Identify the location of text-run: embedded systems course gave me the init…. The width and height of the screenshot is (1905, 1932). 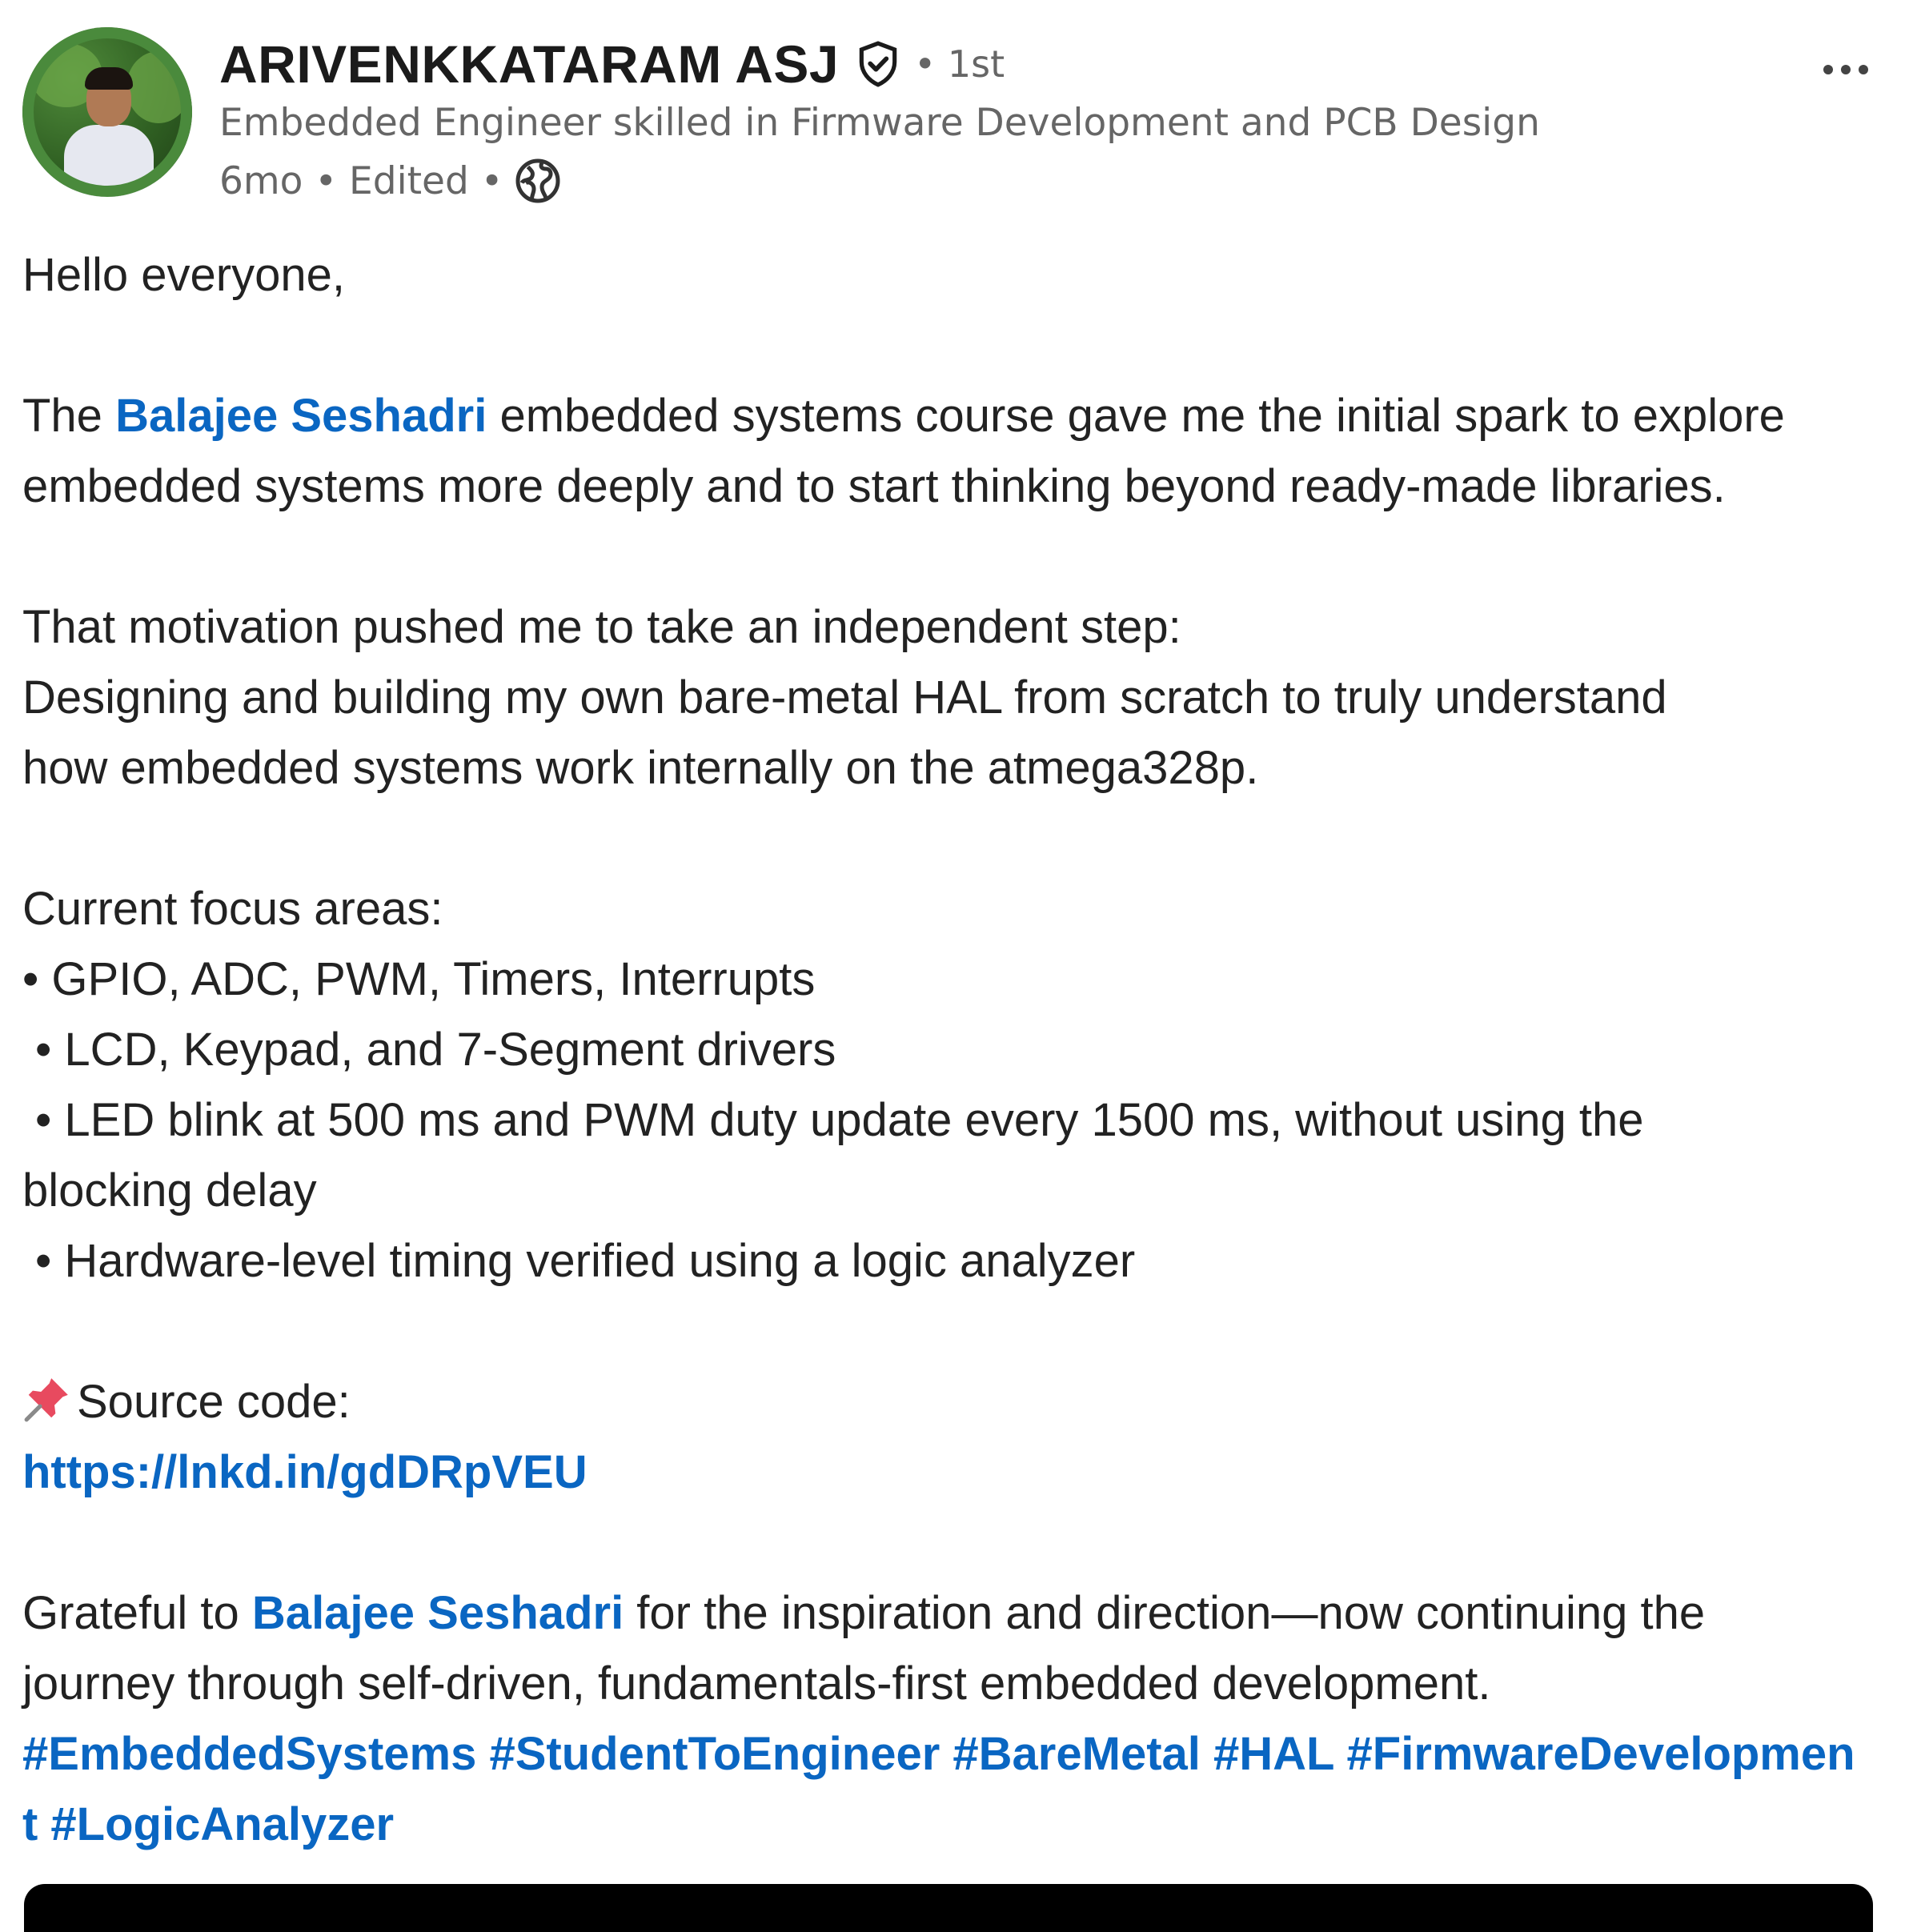
(1136, 416).